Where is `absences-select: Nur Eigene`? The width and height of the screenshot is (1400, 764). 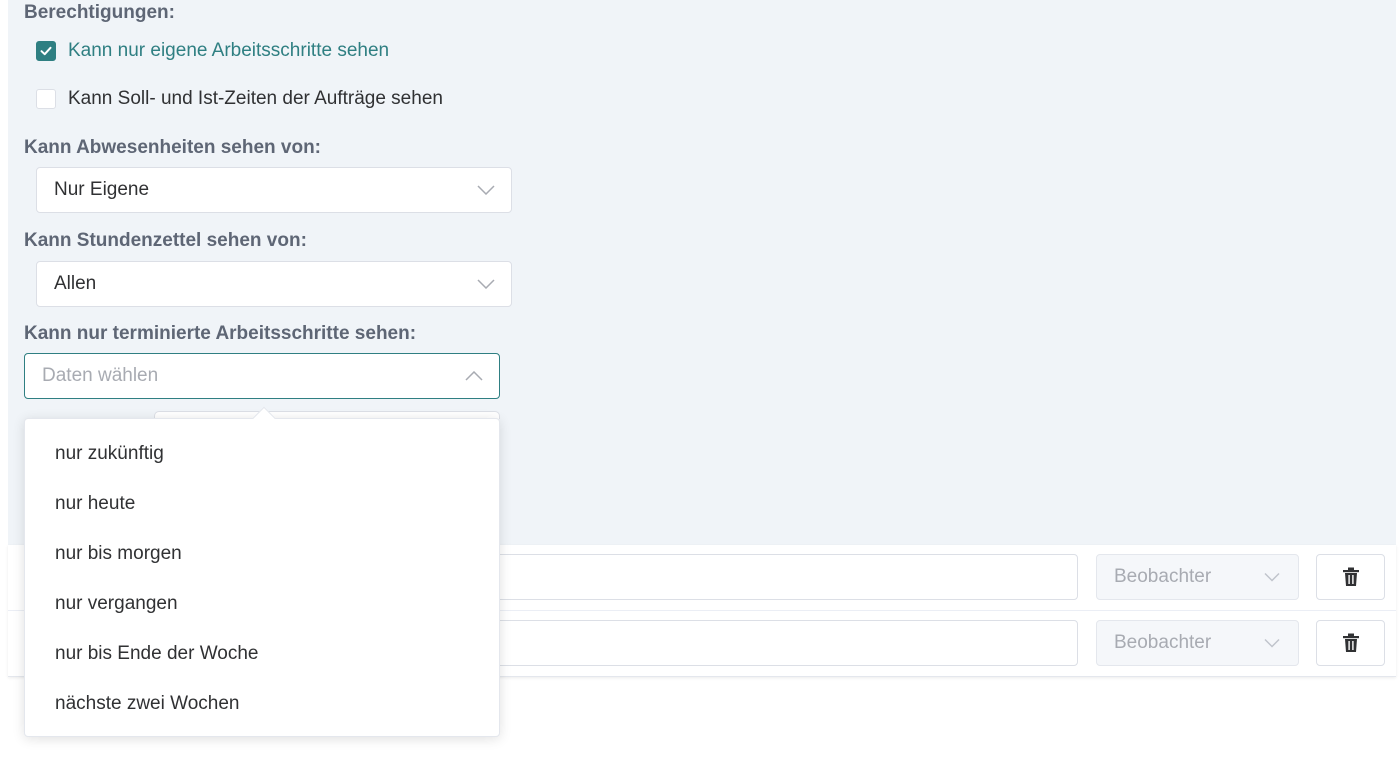 absences-select: Nur Eigene is located at coordinates (274, 190).